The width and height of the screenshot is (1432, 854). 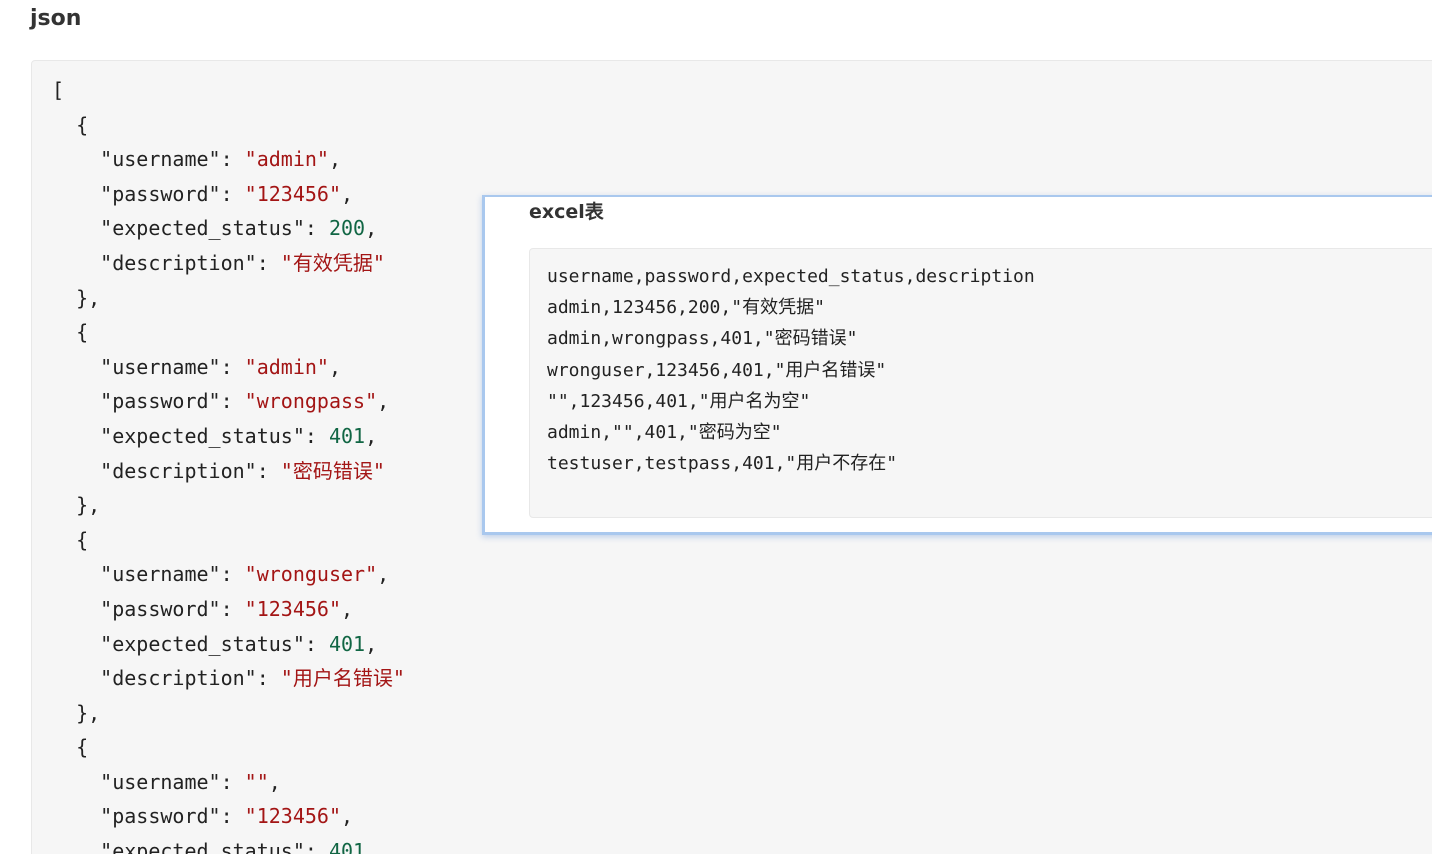 I want to click on json-section-title: json, so click(x=56, y=18).